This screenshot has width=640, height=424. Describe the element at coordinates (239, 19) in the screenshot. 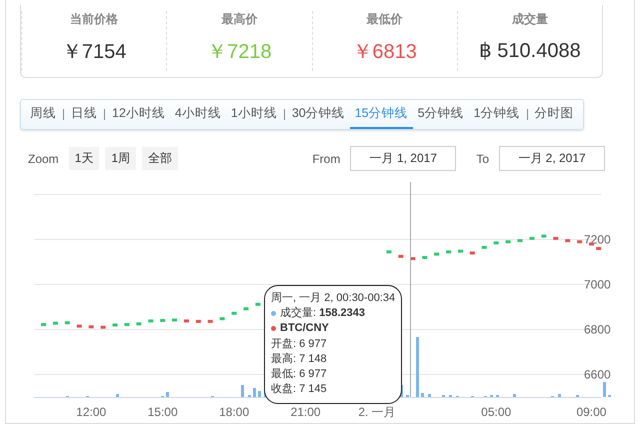

I see `stat-label: 最高价` at that location.